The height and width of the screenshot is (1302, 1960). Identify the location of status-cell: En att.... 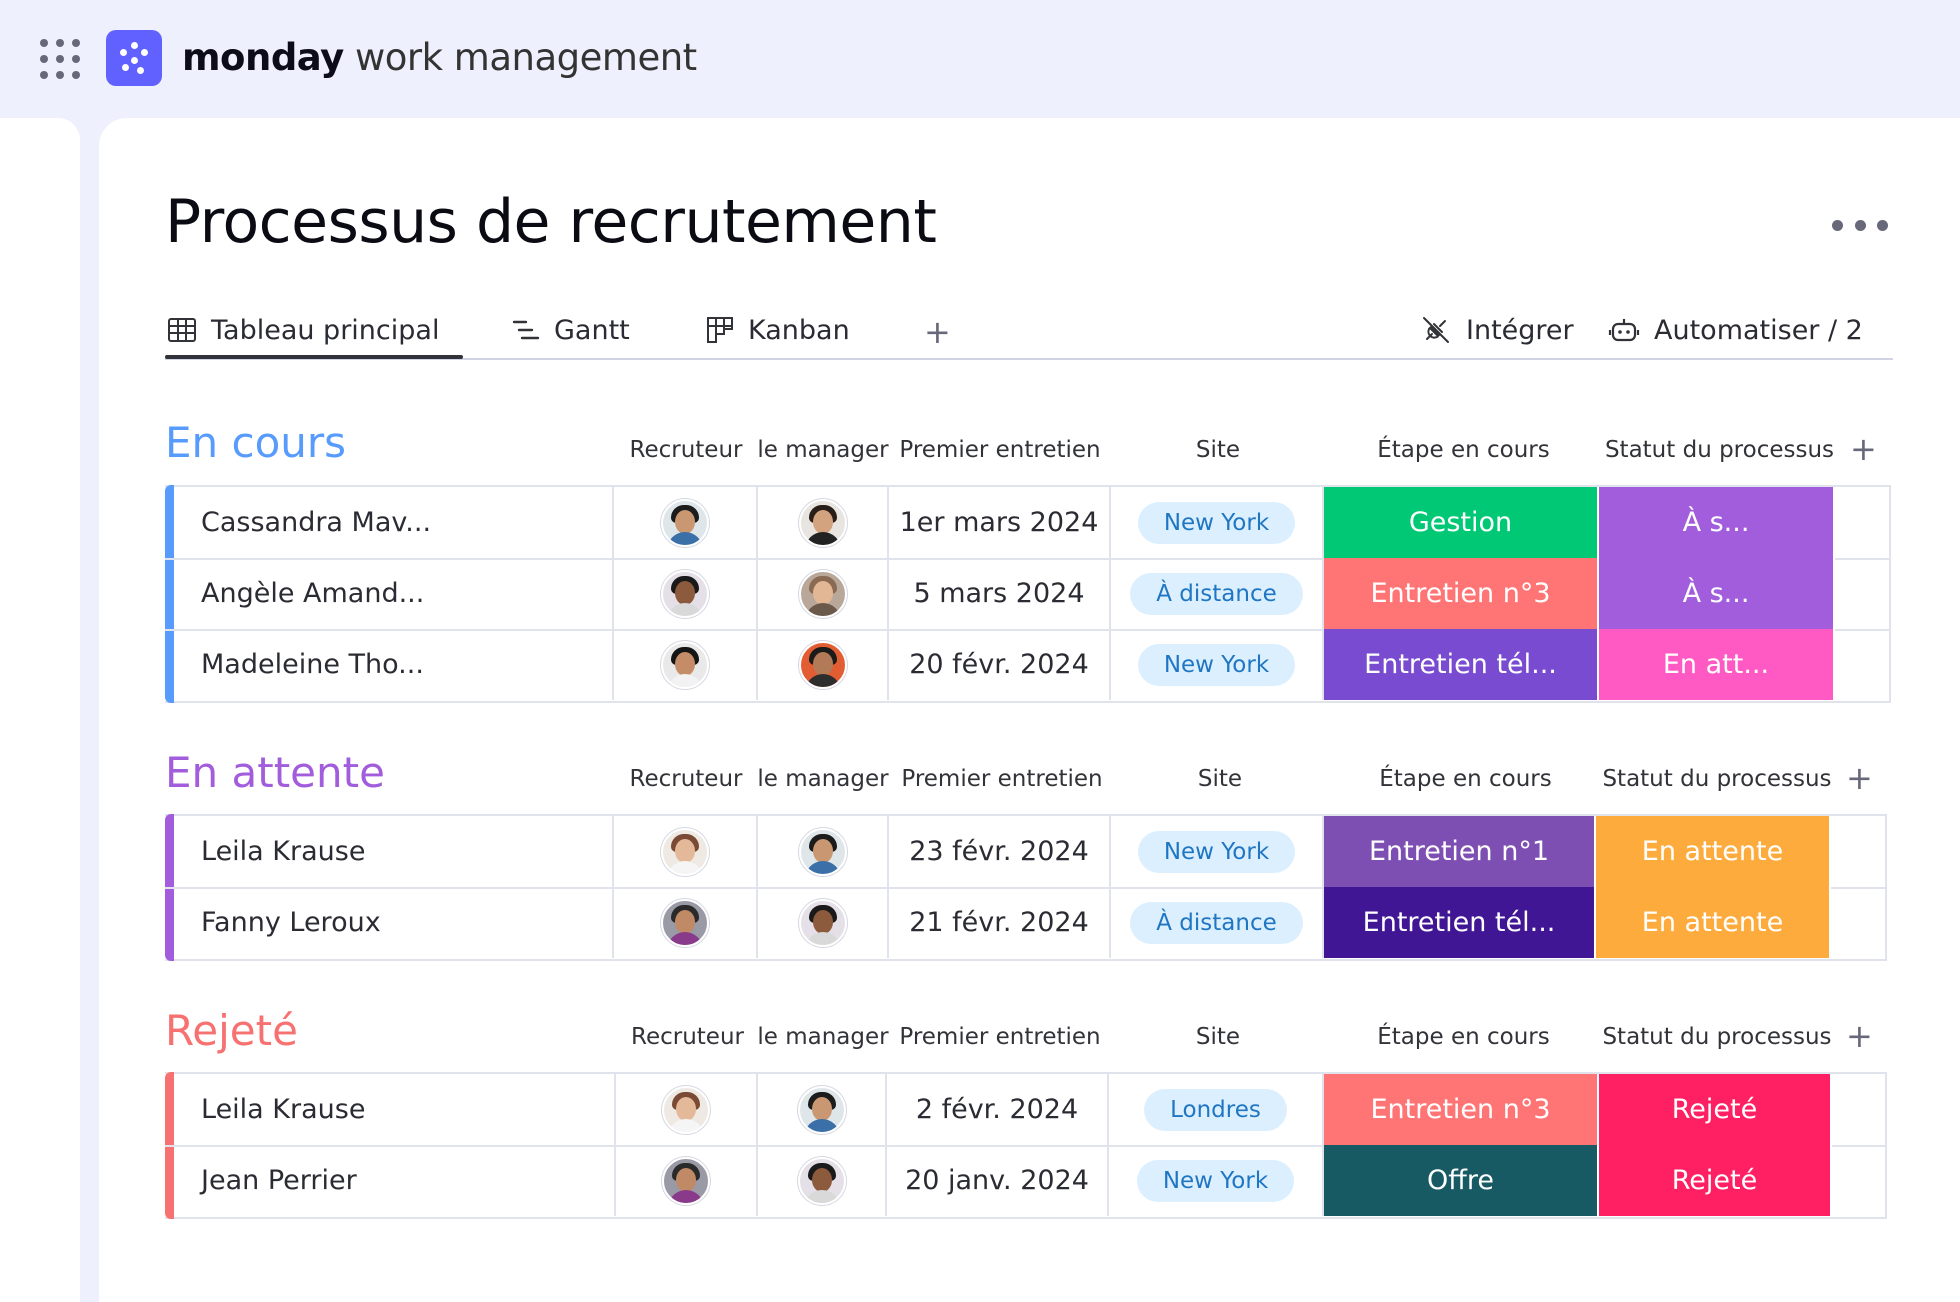
(1717, 664).